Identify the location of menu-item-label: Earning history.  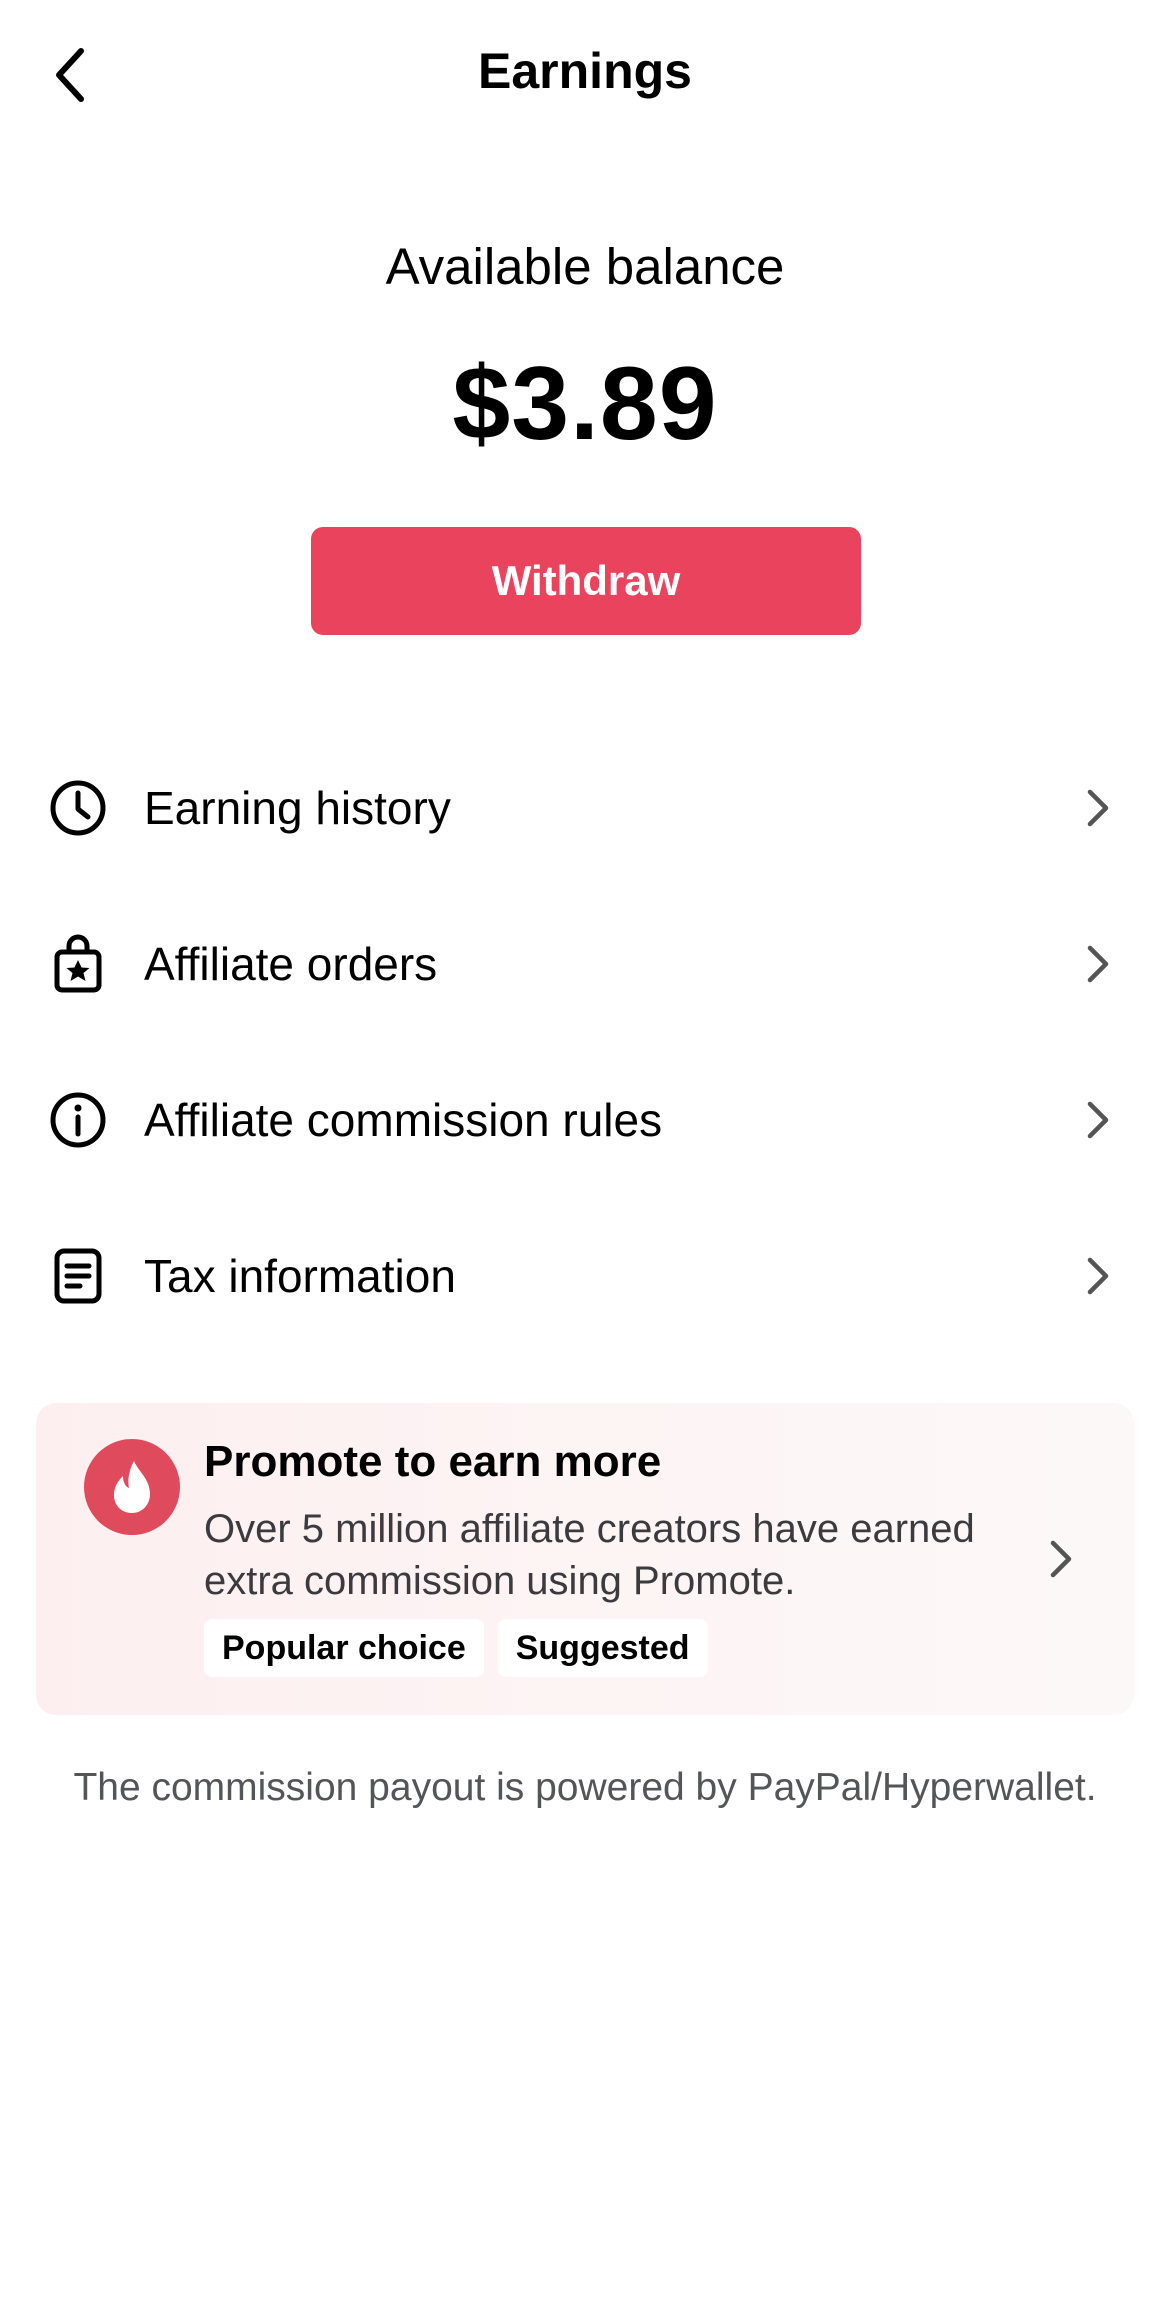
(297, 808).